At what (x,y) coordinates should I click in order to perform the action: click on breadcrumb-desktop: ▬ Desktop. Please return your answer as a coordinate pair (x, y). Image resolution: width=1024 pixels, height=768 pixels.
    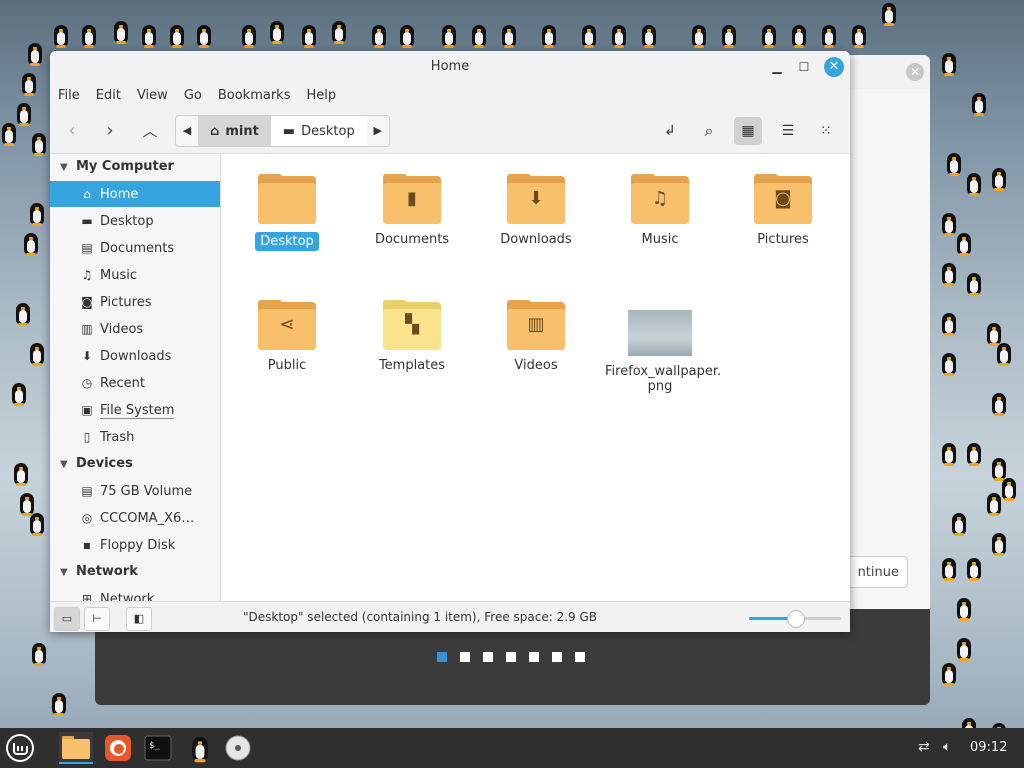
    Looking at the image, I should click on (319, 131).